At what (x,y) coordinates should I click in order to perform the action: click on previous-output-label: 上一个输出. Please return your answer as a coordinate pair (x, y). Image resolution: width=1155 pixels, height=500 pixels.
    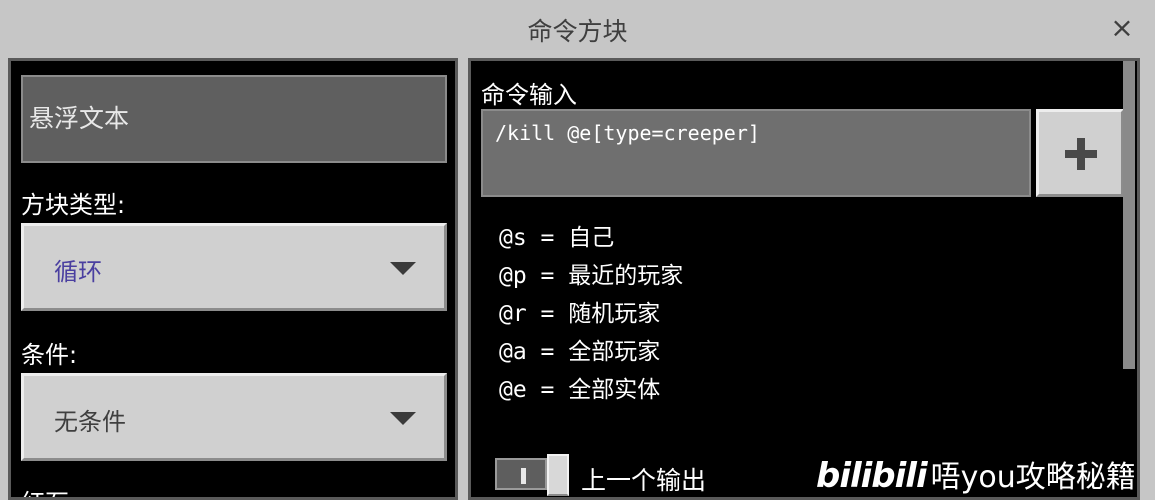
    Looking at the image, I should click on (644, 480).